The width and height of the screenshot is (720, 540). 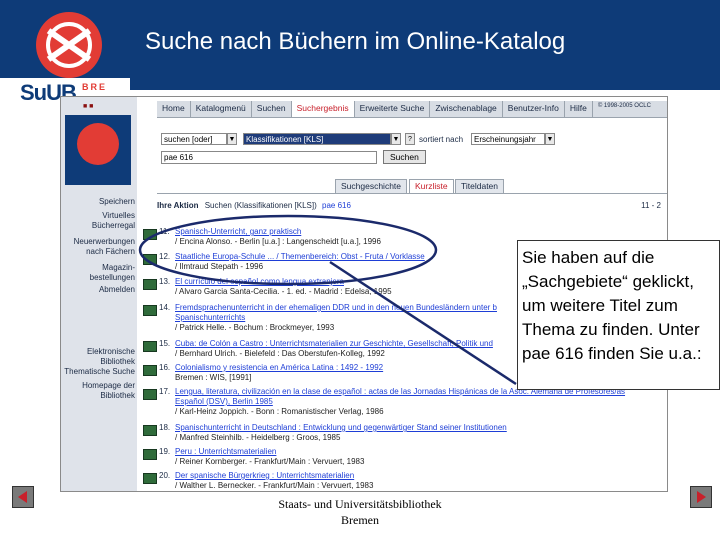 What do you see at coordinates (651, 205) in the screenshot?
I see `page-indicator: 11 - 2` at bounding box center [651, 205].